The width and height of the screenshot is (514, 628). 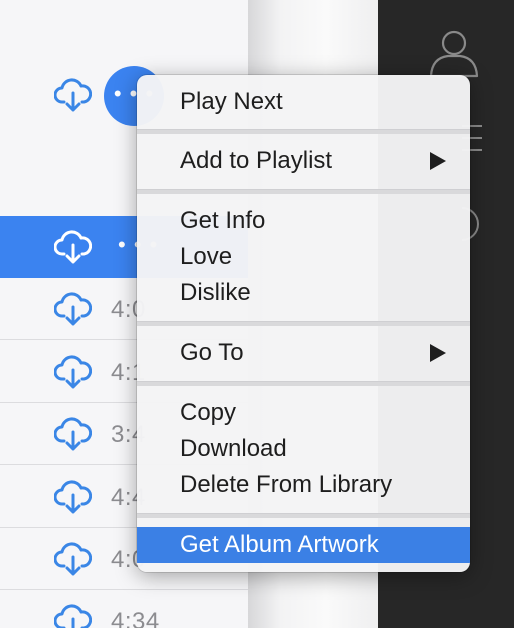 What do you see at coordinates (303, 293) in the screenshot?
I see `menu-item-dislike: Dislike` at bounding box center [303, 293].